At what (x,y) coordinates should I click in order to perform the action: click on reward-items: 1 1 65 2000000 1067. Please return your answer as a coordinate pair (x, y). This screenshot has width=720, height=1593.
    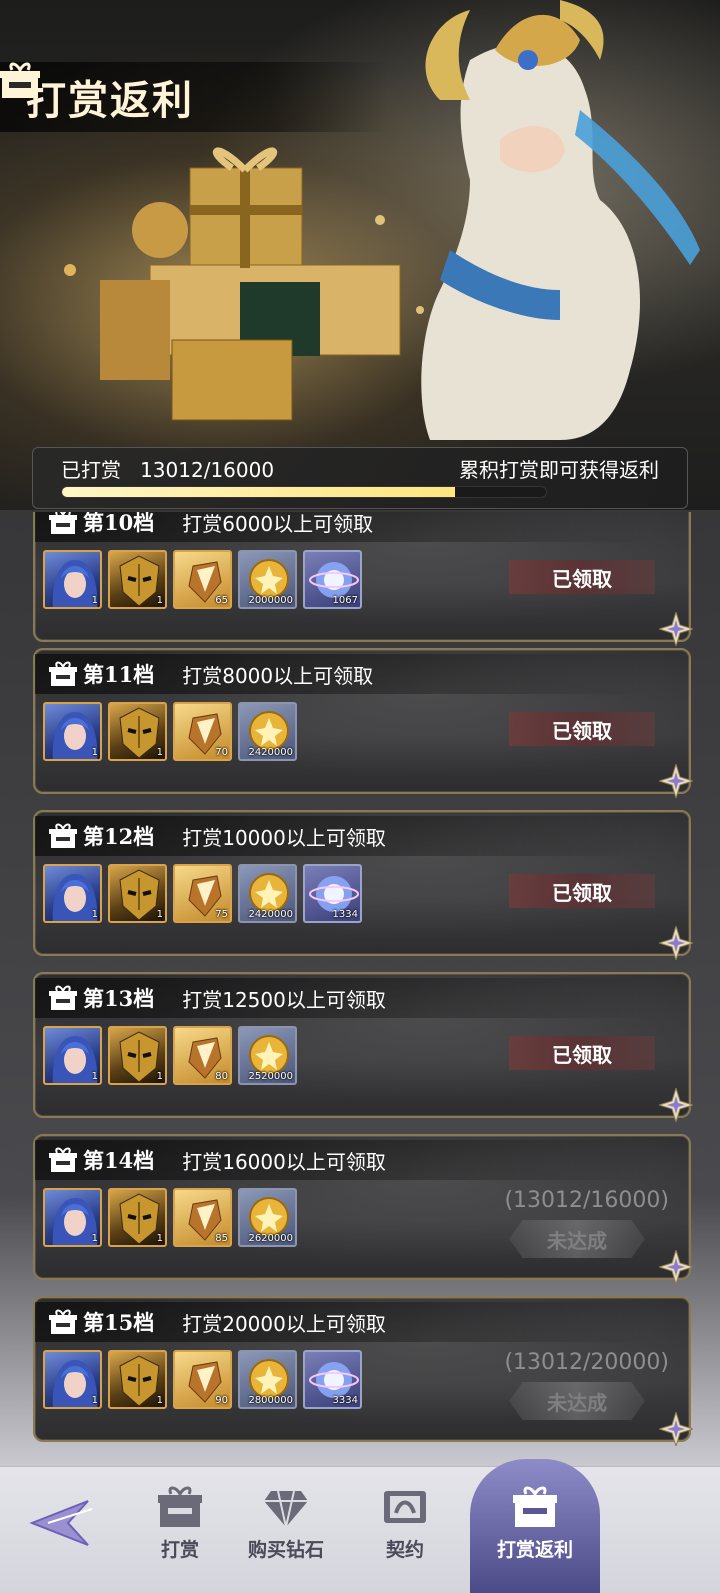
    Looking at the image, I should click on (202, 579).